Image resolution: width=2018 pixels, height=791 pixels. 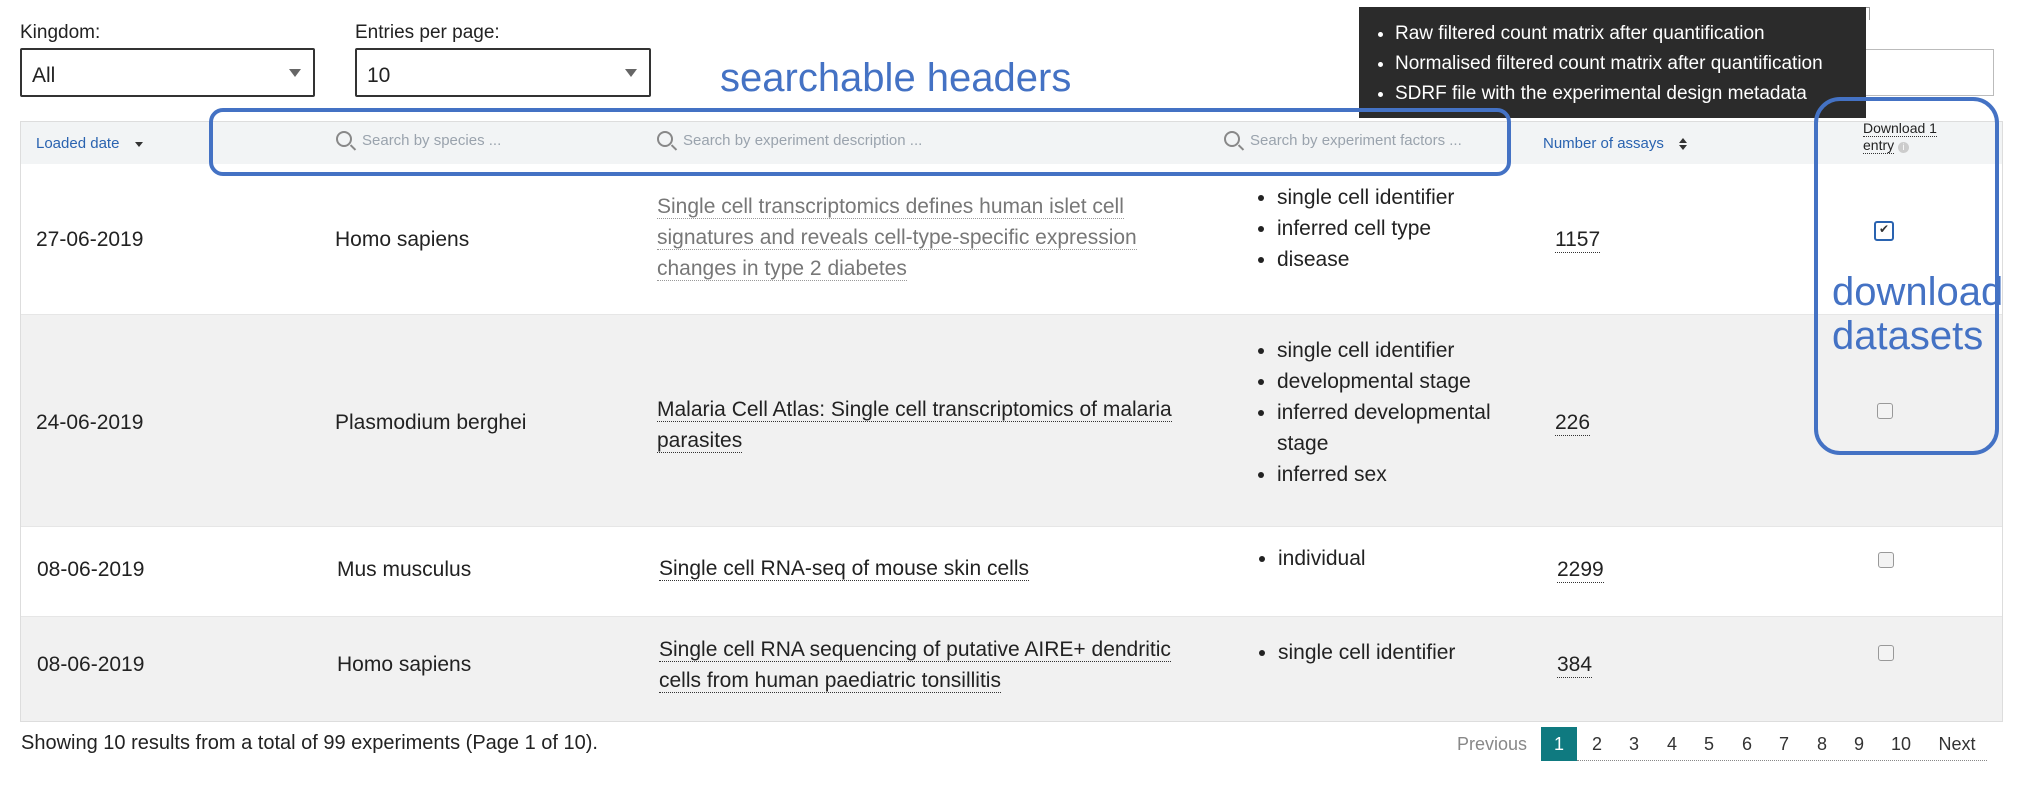 What do you see at coordinates (379, 75) in the screenshot?
I see `entries-select-value: 10` at bounding box center [379, 75].